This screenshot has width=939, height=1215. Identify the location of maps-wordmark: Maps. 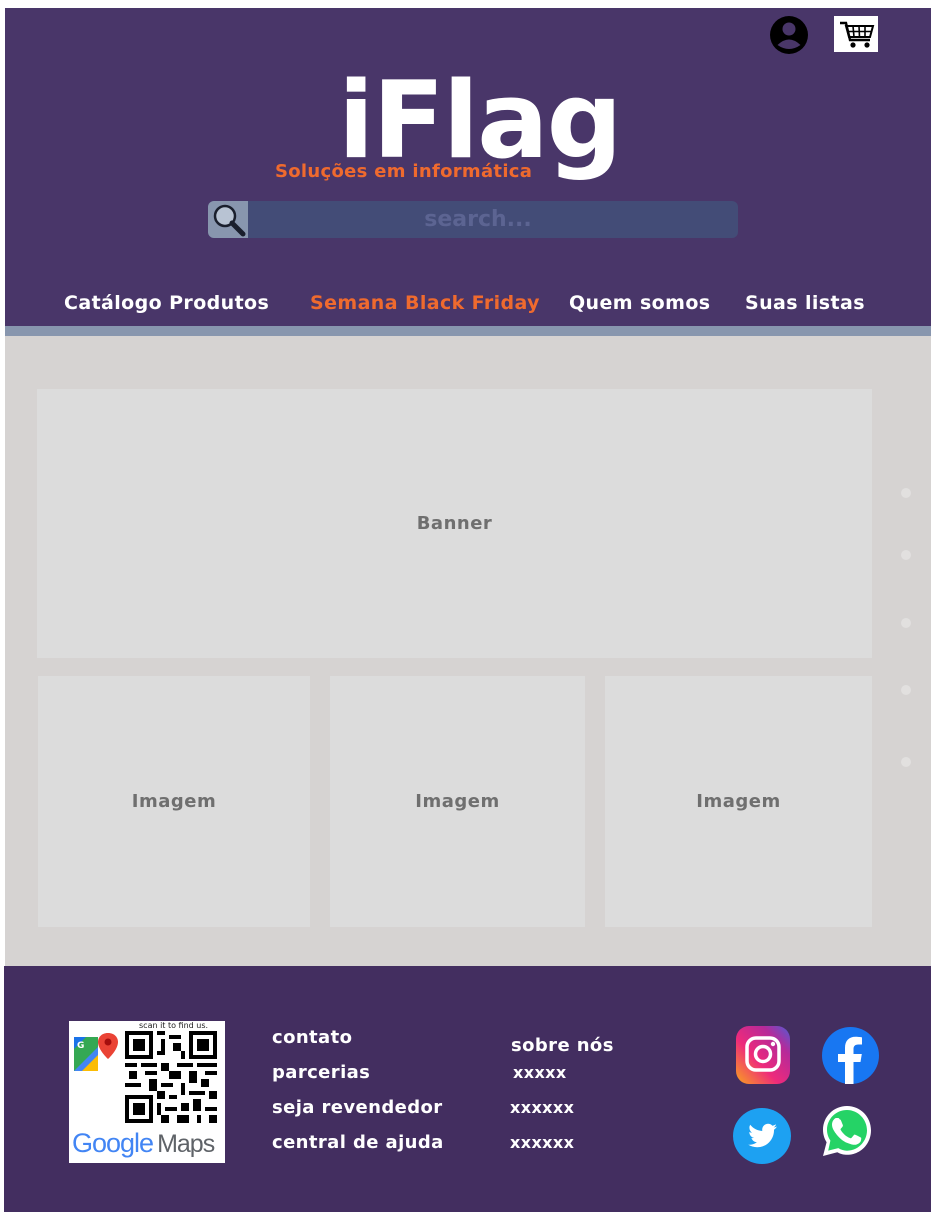
(186, 1144).